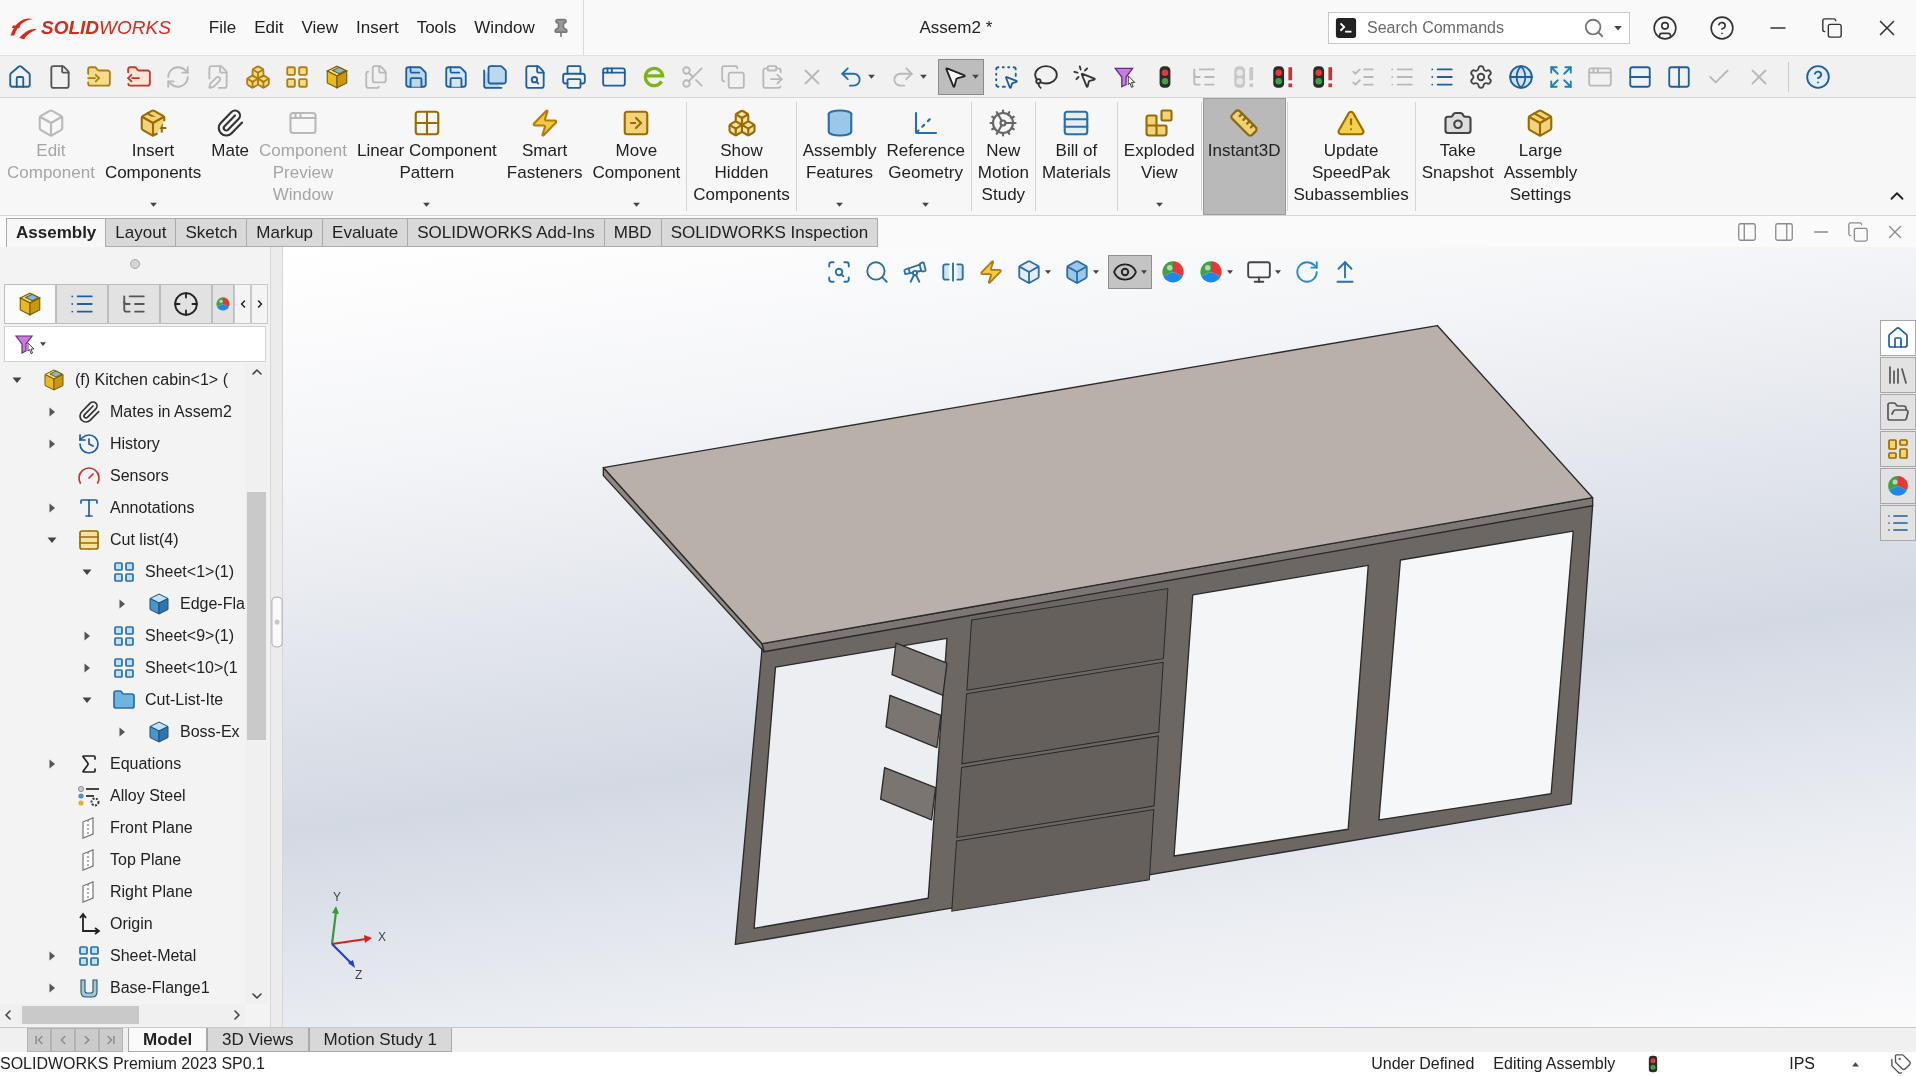 The height and width of the screenshot is (1076, 1916). I want to click on ribbon-button: New Motion Study, so click(1003, 156).